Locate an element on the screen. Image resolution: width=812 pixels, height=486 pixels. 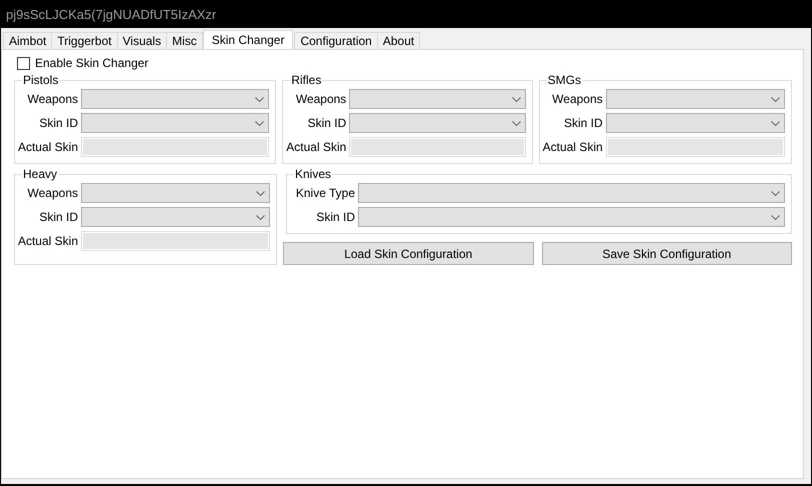
action-button: Load Skin Configuration is located at coordinates (408, 253).